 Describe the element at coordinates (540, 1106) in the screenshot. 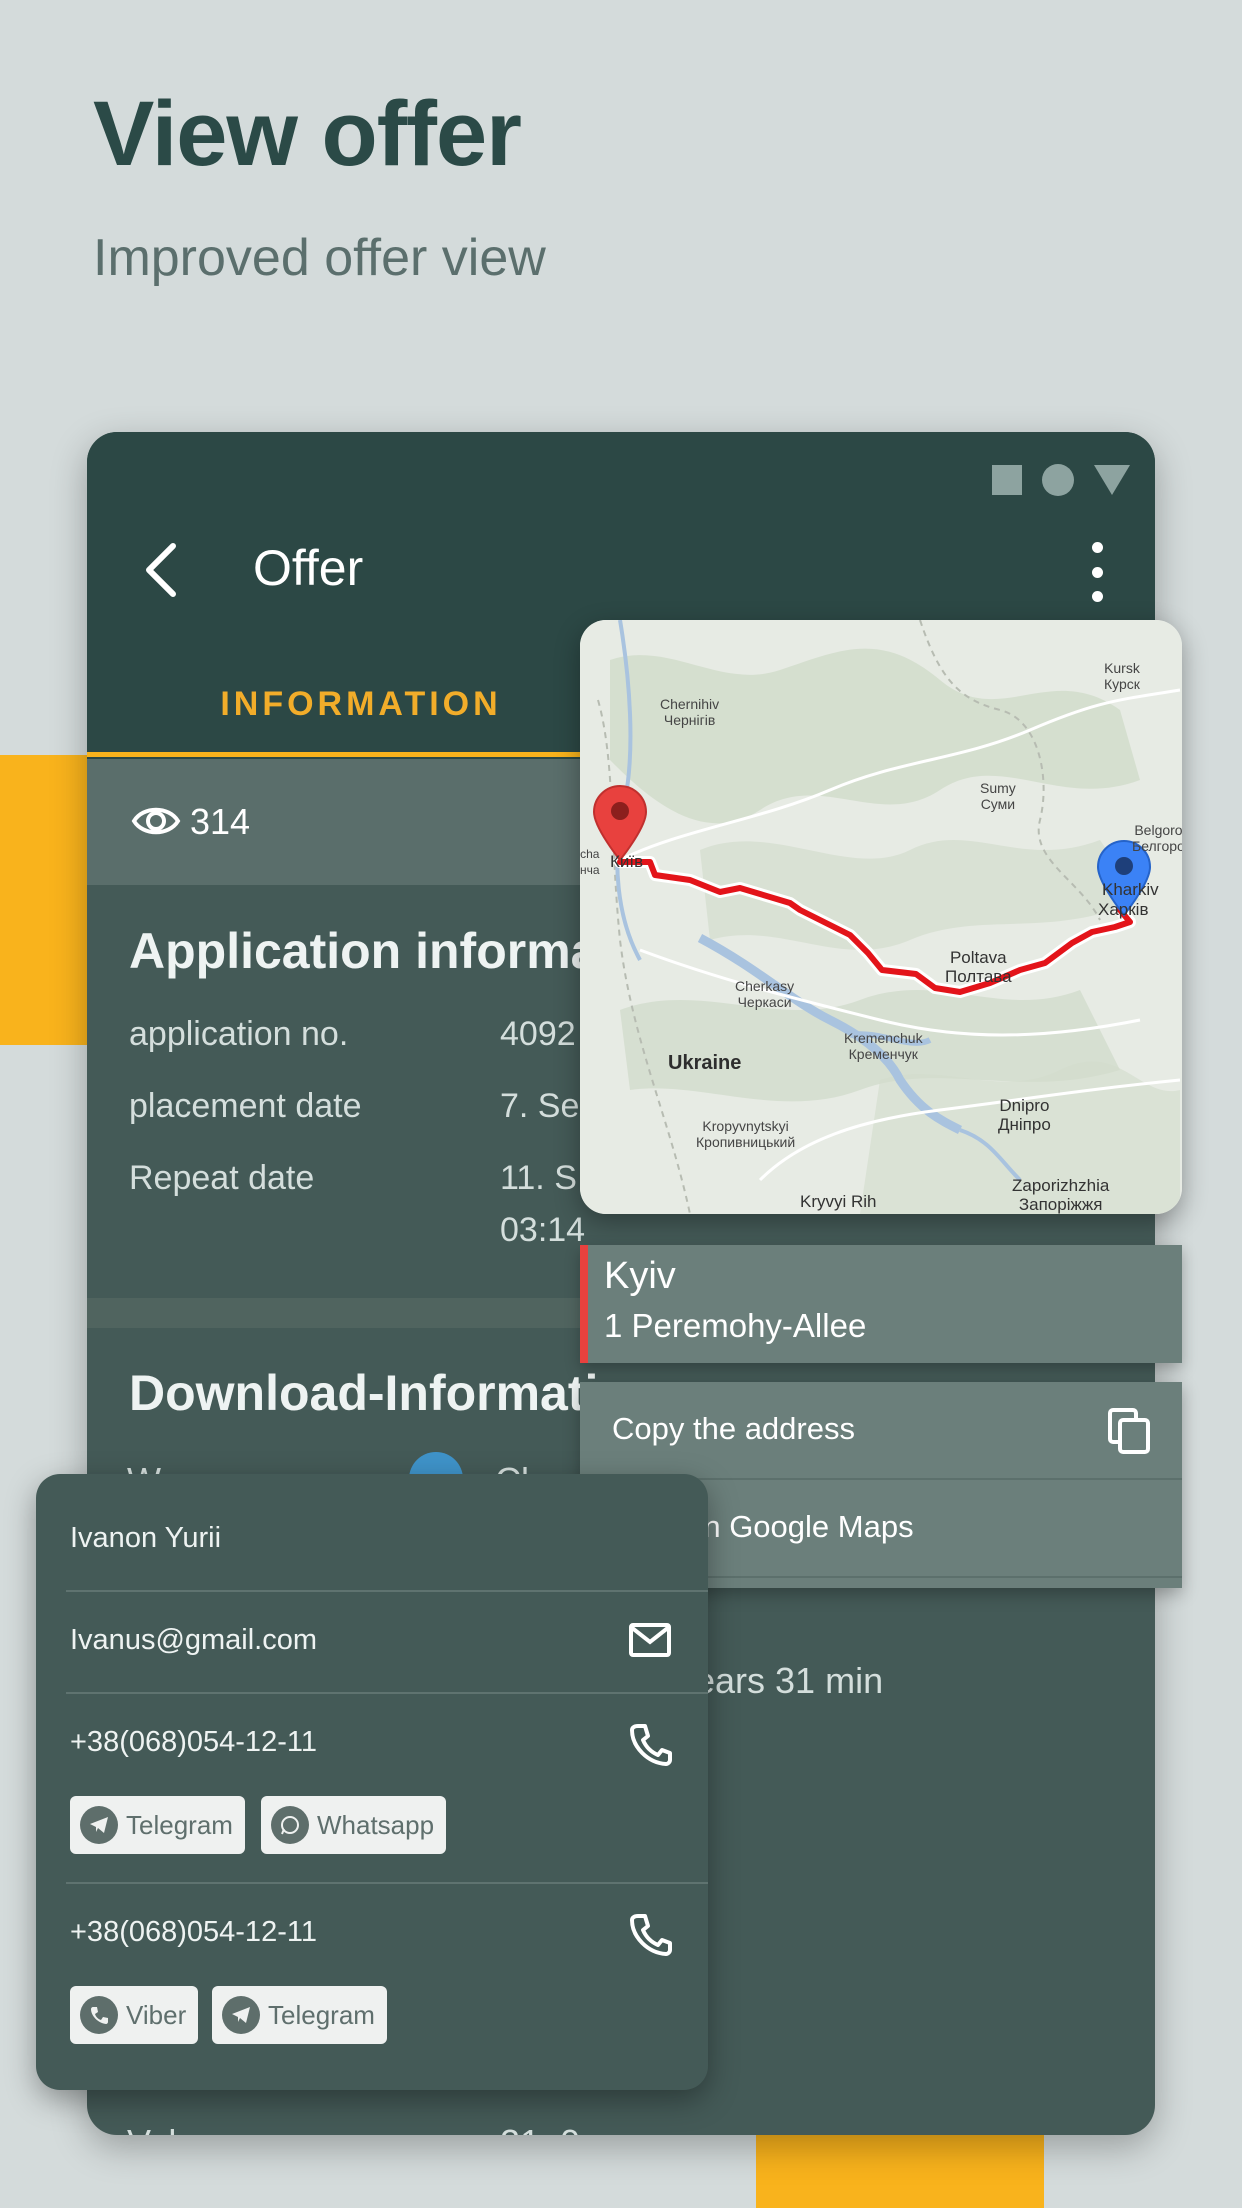

I see `placement-date-value: 7. Se` at that location.